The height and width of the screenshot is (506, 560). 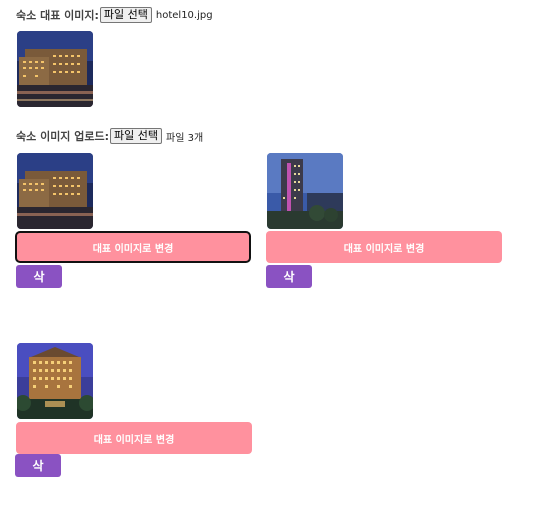 I want to click on delete-image-button-1: 삭, so click(x=39, y=276).